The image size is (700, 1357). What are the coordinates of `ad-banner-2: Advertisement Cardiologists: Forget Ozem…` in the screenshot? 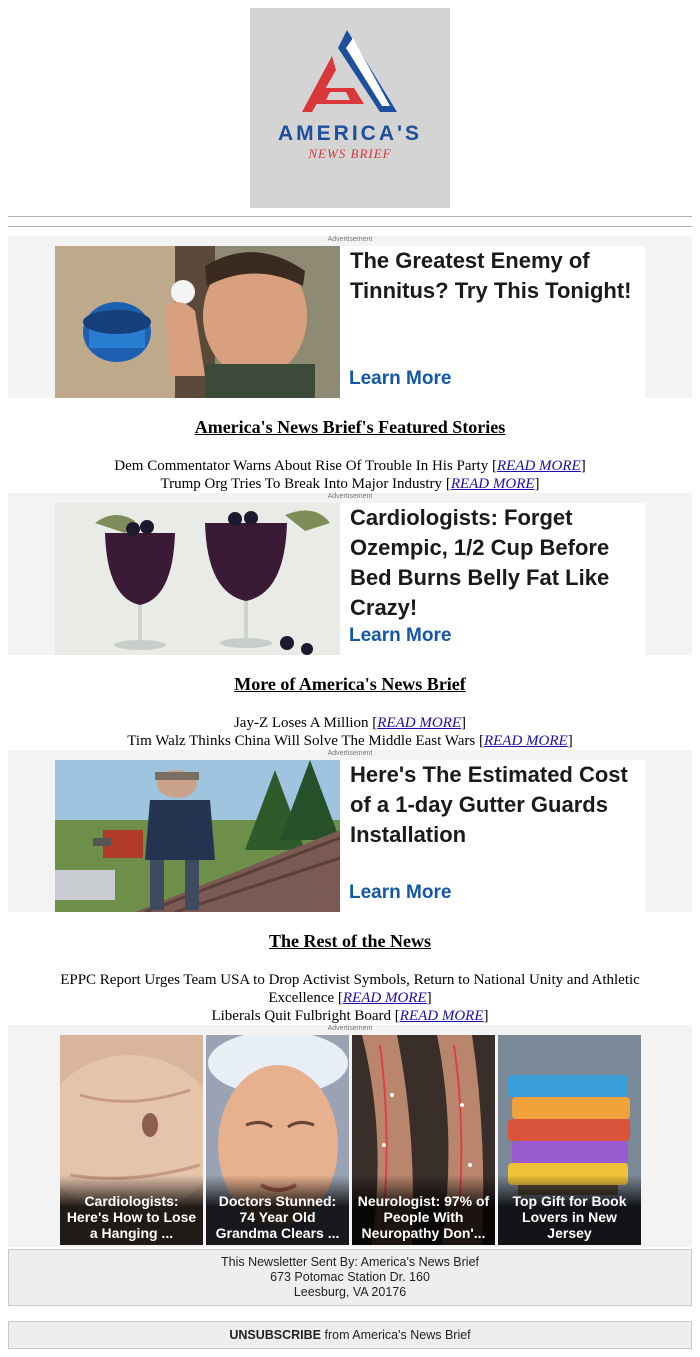 It's located at (350, 574).